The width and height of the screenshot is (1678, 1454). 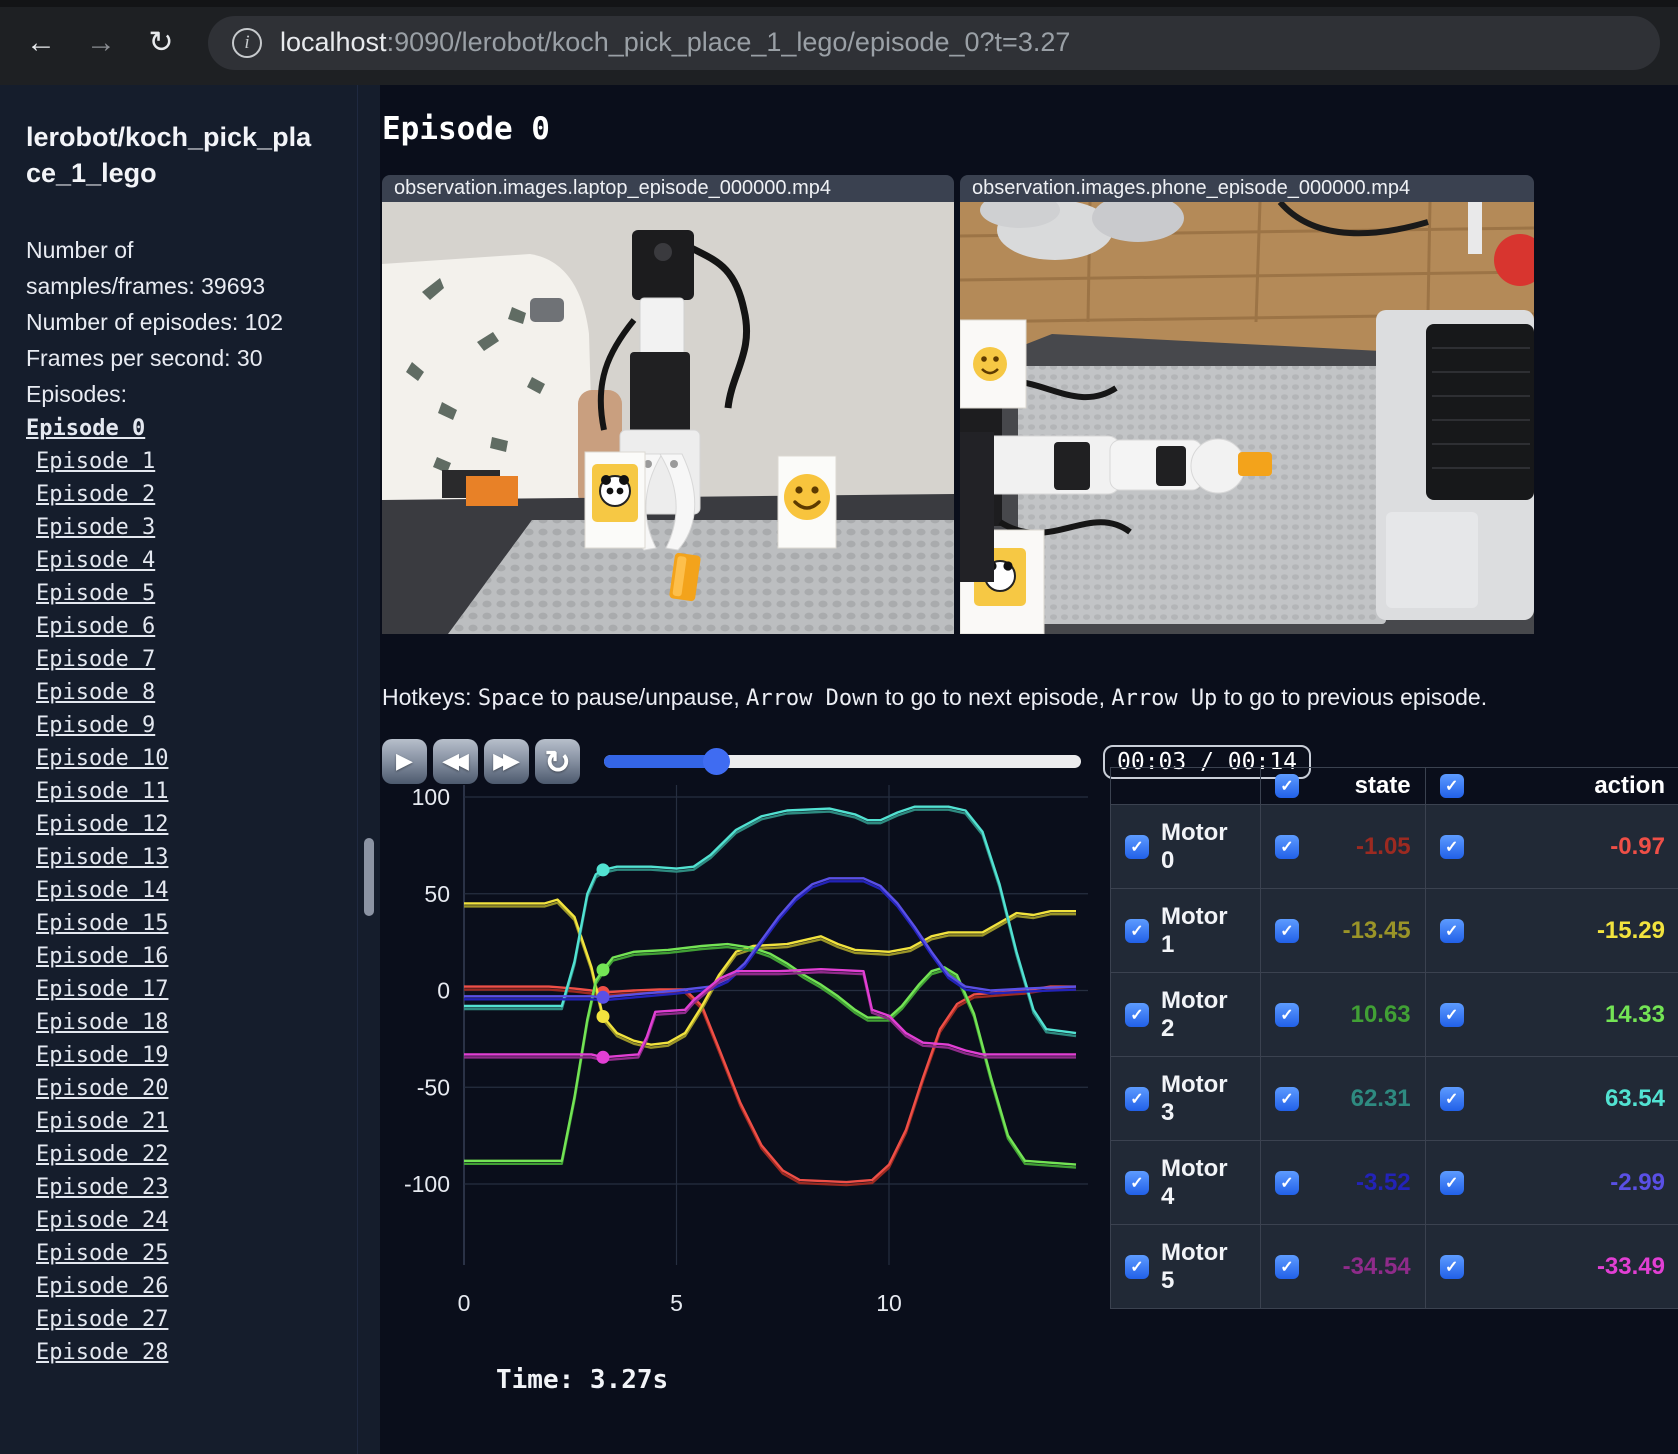 I want to click on sidebar-item-episode-5: Episode 5, so click(x=208, y=593).